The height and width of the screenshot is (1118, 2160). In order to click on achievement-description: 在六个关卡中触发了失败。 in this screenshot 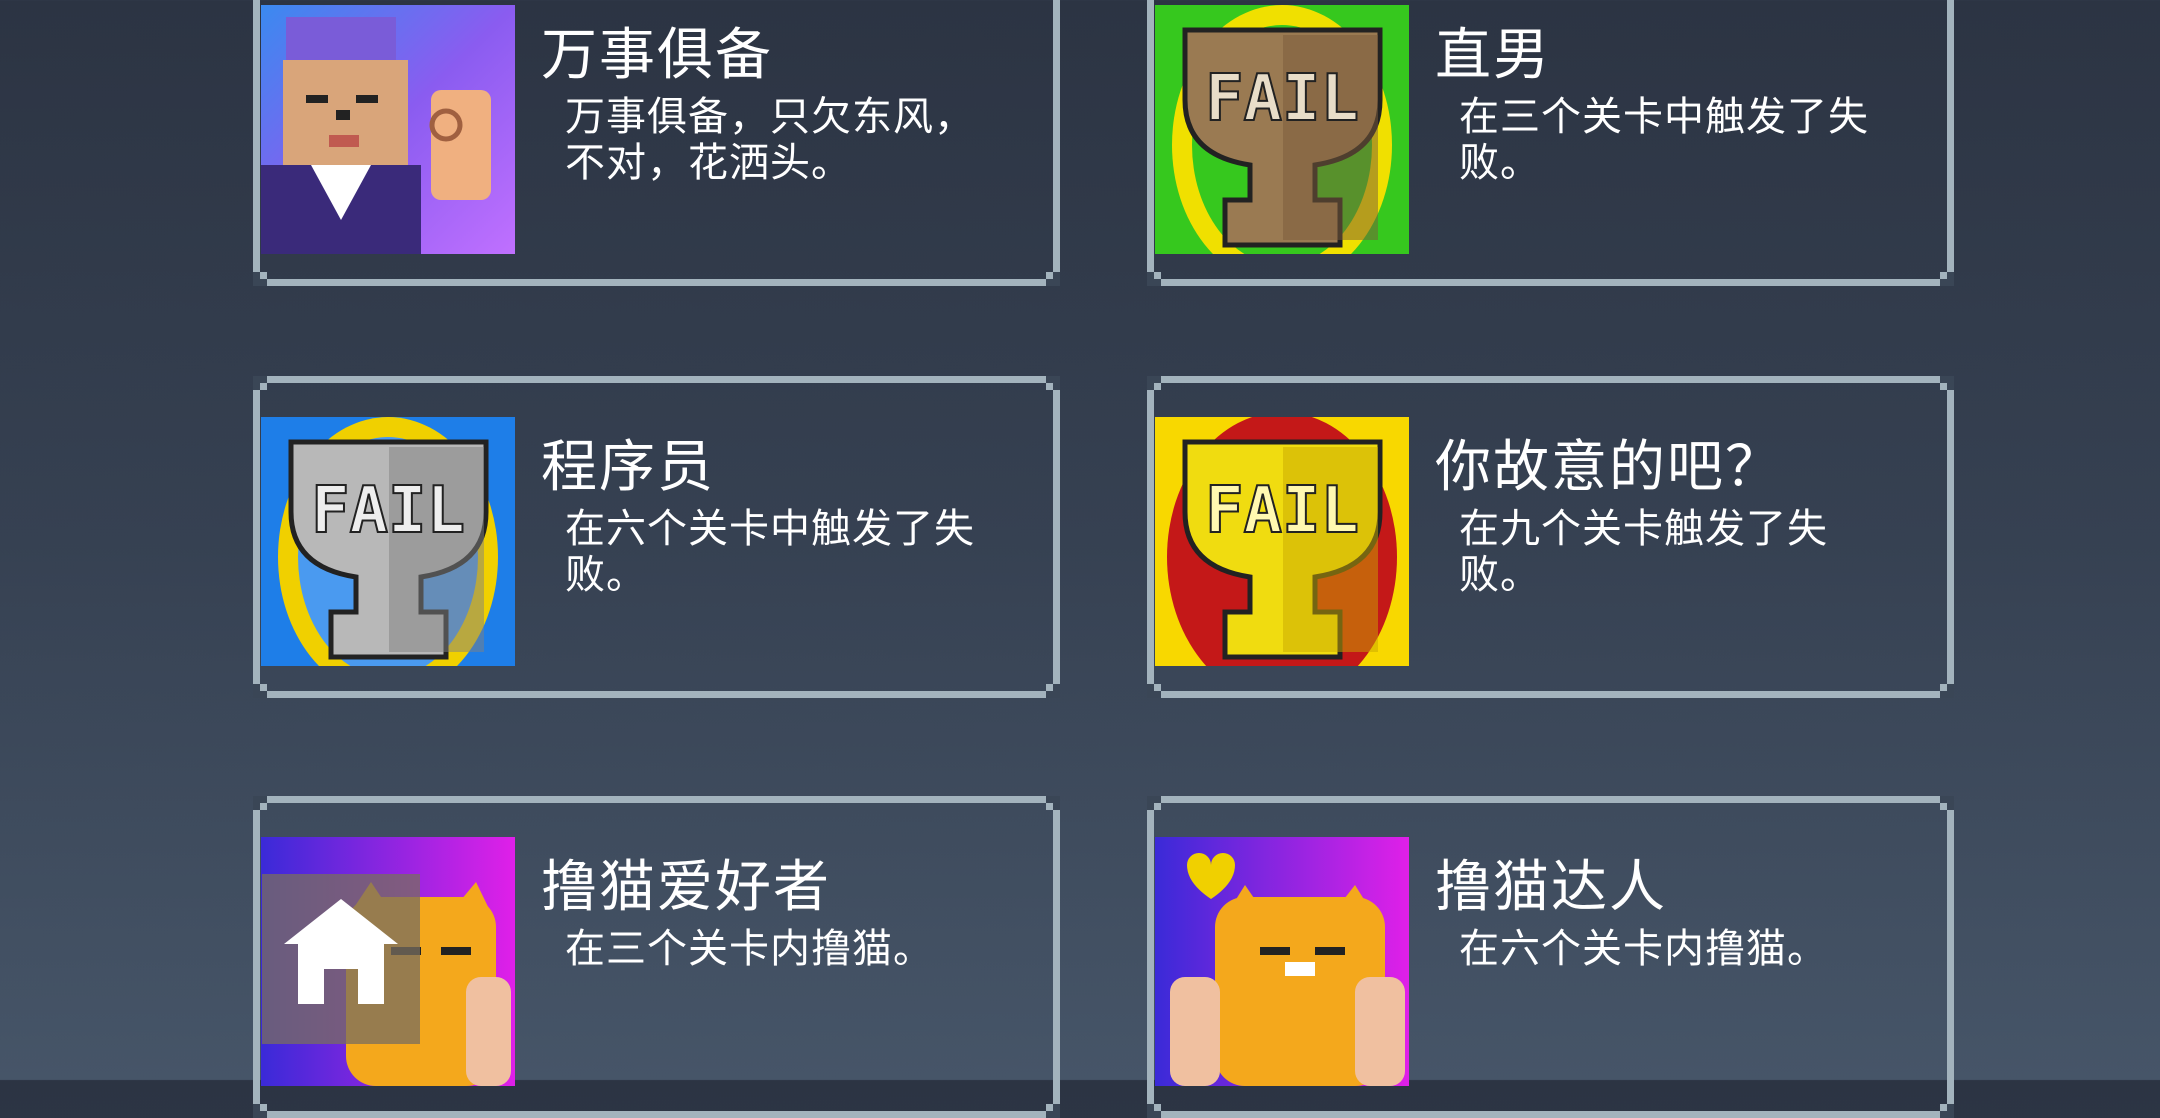, I will do `click(770, 552)`.